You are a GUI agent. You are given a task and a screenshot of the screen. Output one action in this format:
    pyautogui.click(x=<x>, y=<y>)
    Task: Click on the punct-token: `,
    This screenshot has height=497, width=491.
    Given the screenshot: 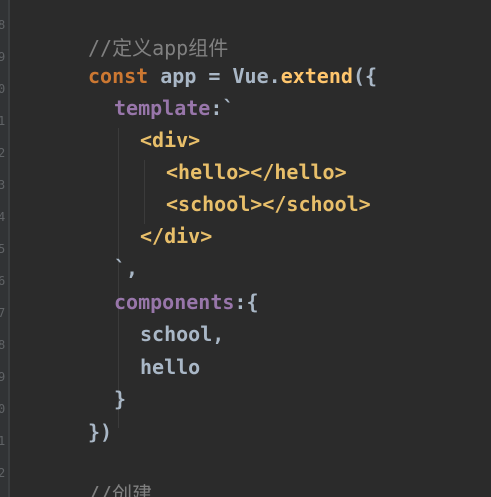 What is the action you would take?
    pyautogui.click(x=126, y=268)
    